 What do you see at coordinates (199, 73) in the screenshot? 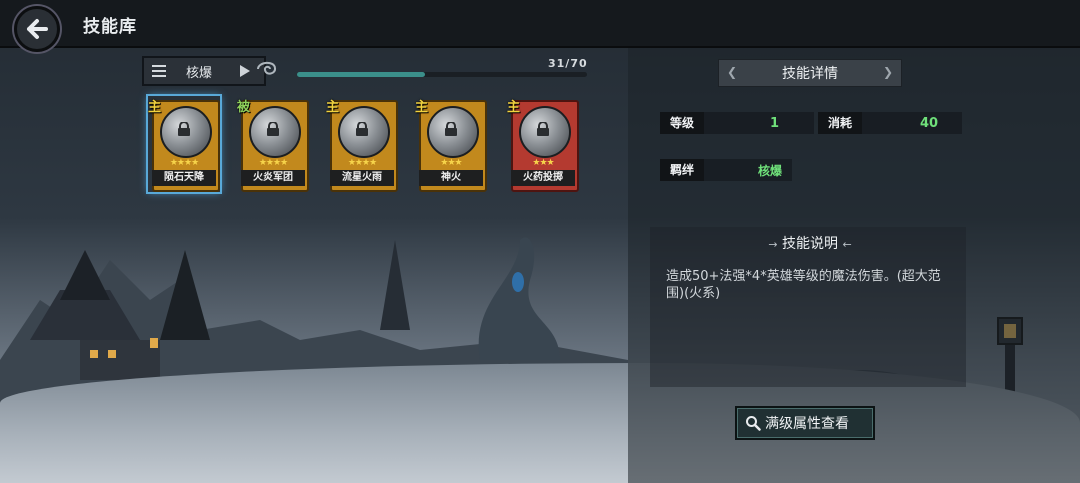
I see `filter-label: 核爆` at bounding box center [199, 73].